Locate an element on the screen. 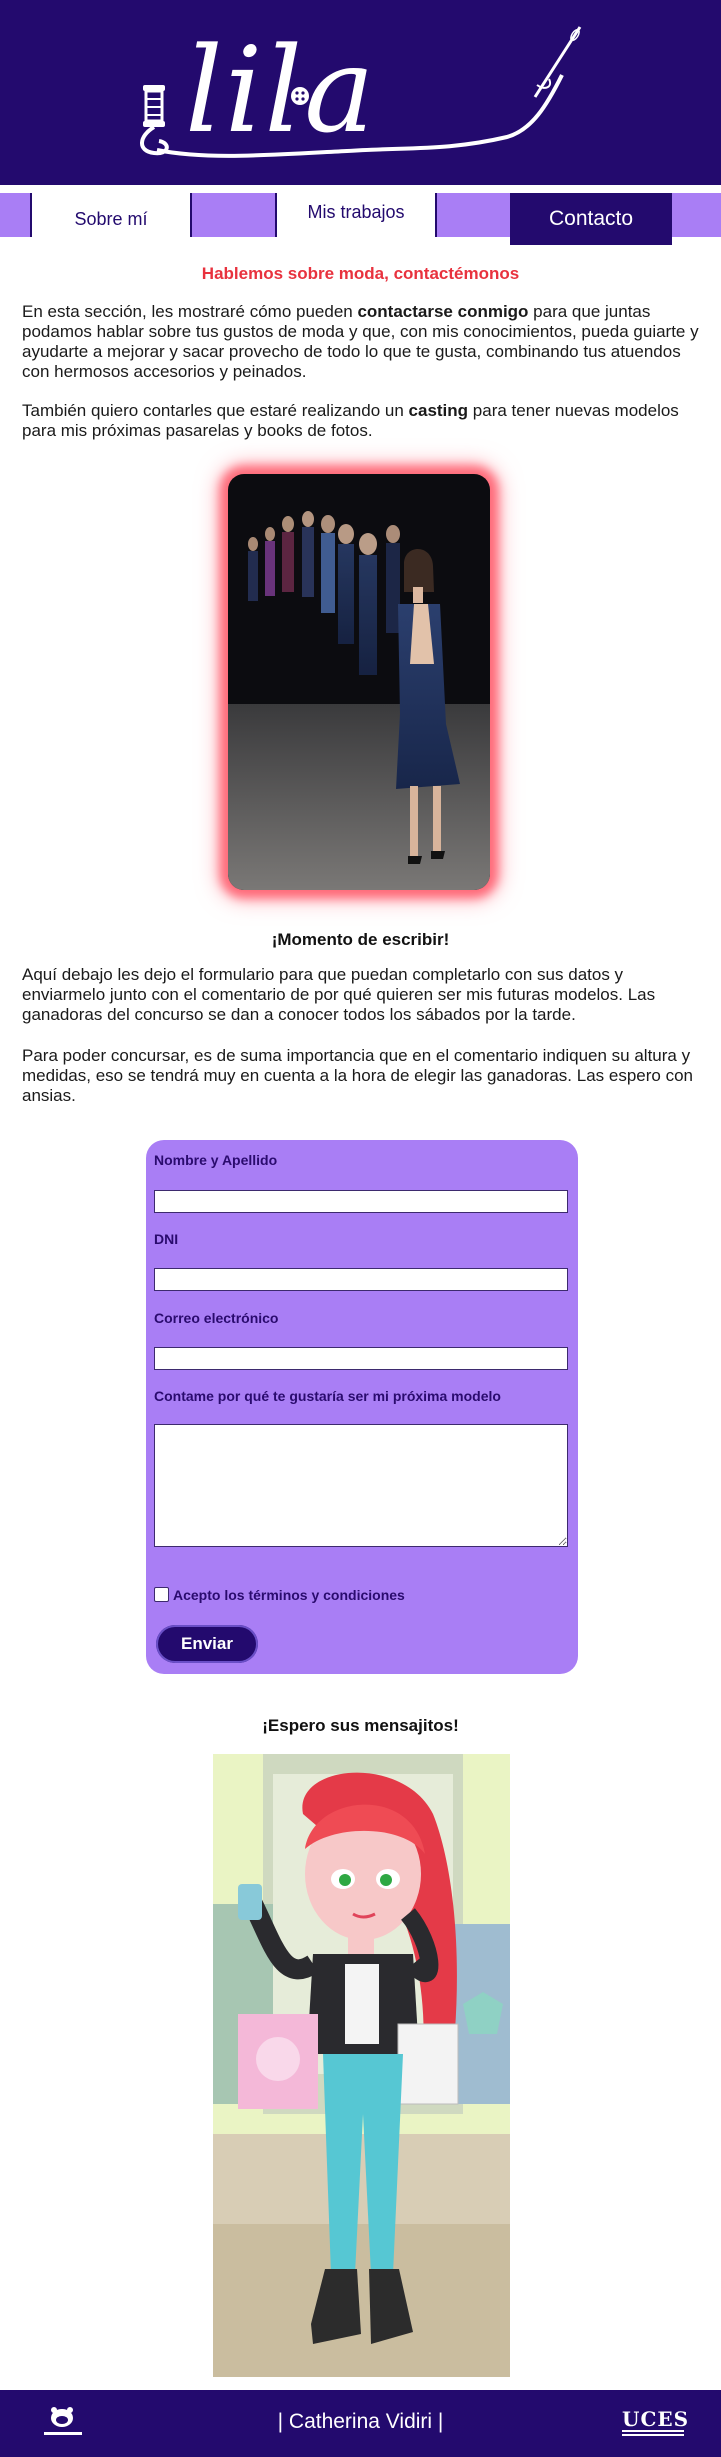  nav-item-contacto: Contacto is located at coordinates (591, 219).